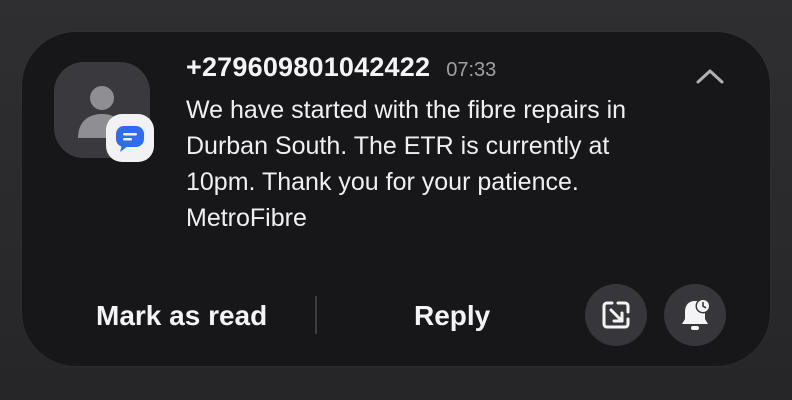 Image resolution: width=792 pixels, height=400 pixels. What do you see at coordinates (316, 315) in the screenshot?
I see `action-divider` at bounding box center [316, 315].